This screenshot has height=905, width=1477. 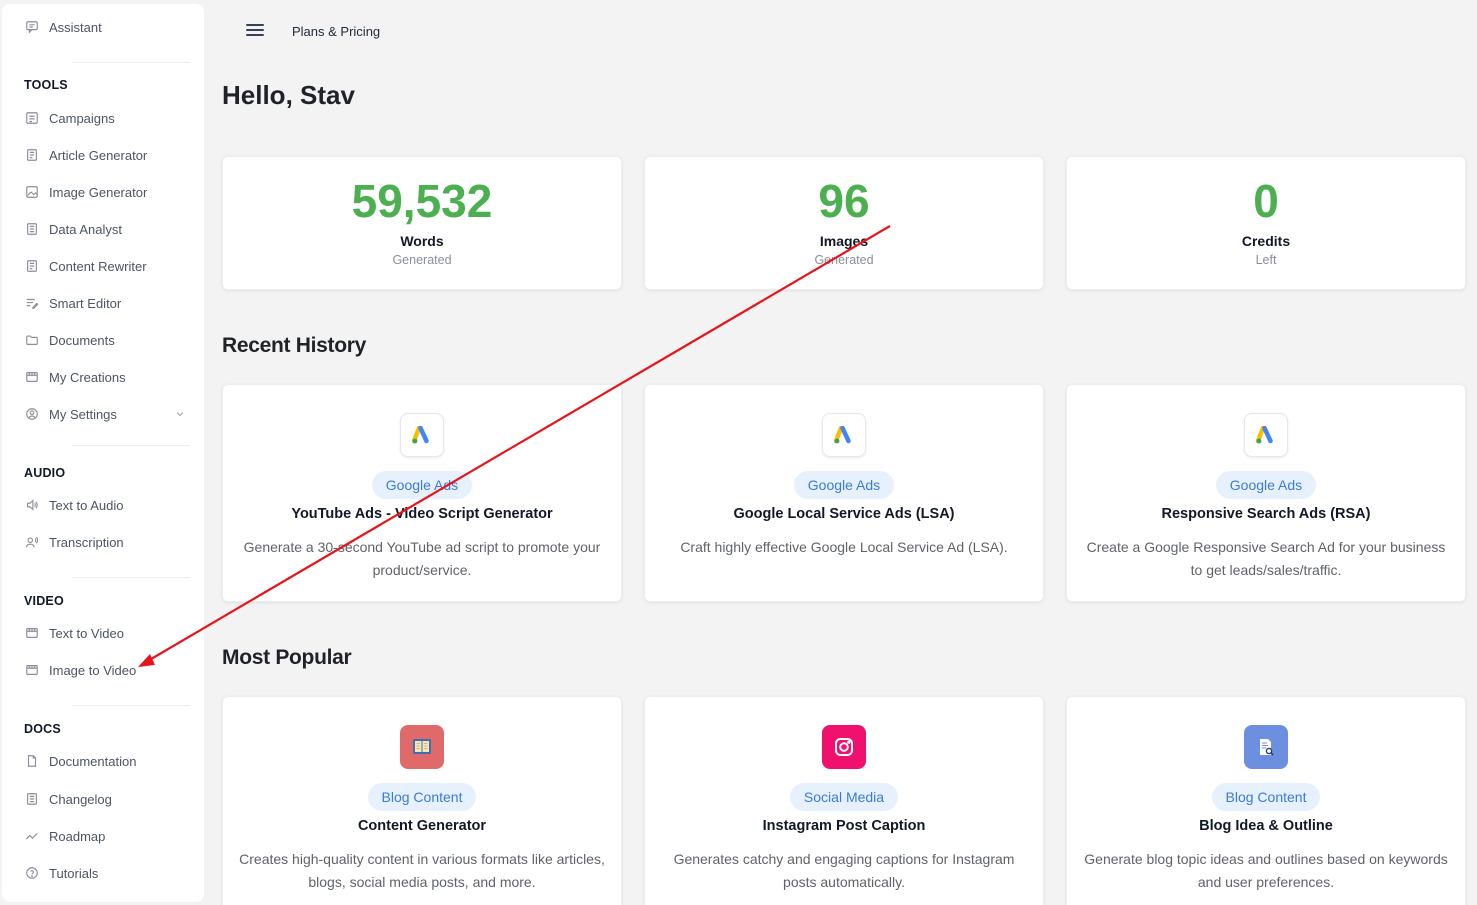 I want to click on sidebar-item-smart-editor: Smart Editor, so click(x=109, y=303).